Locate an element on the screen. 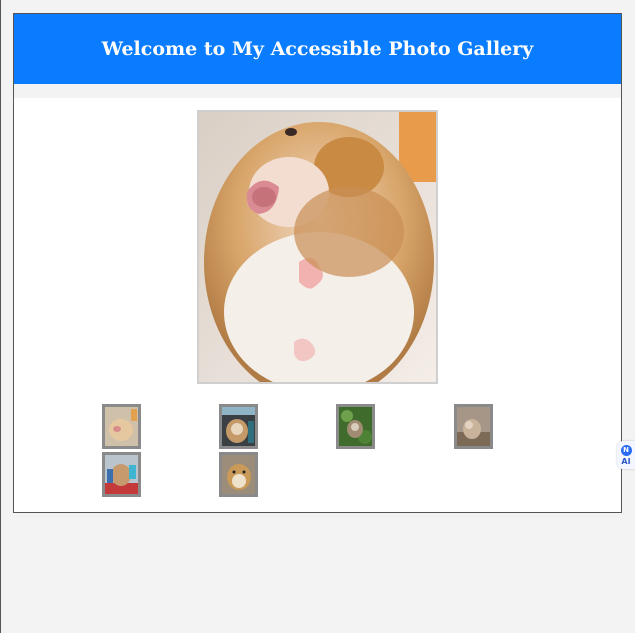 This screenshot has width=635, height=633. gallery-header: Welcome to My Accessible Photo Gallery is located at coordinates (317, 49).